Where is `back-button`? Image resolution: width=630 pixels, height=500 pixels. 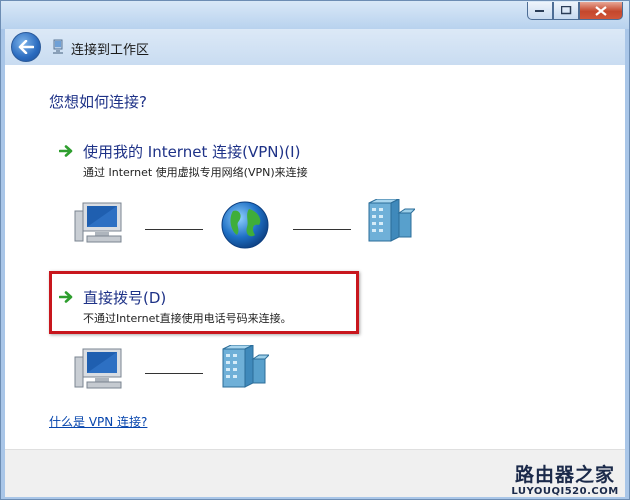 back-button is located at coordinates (26, 47).